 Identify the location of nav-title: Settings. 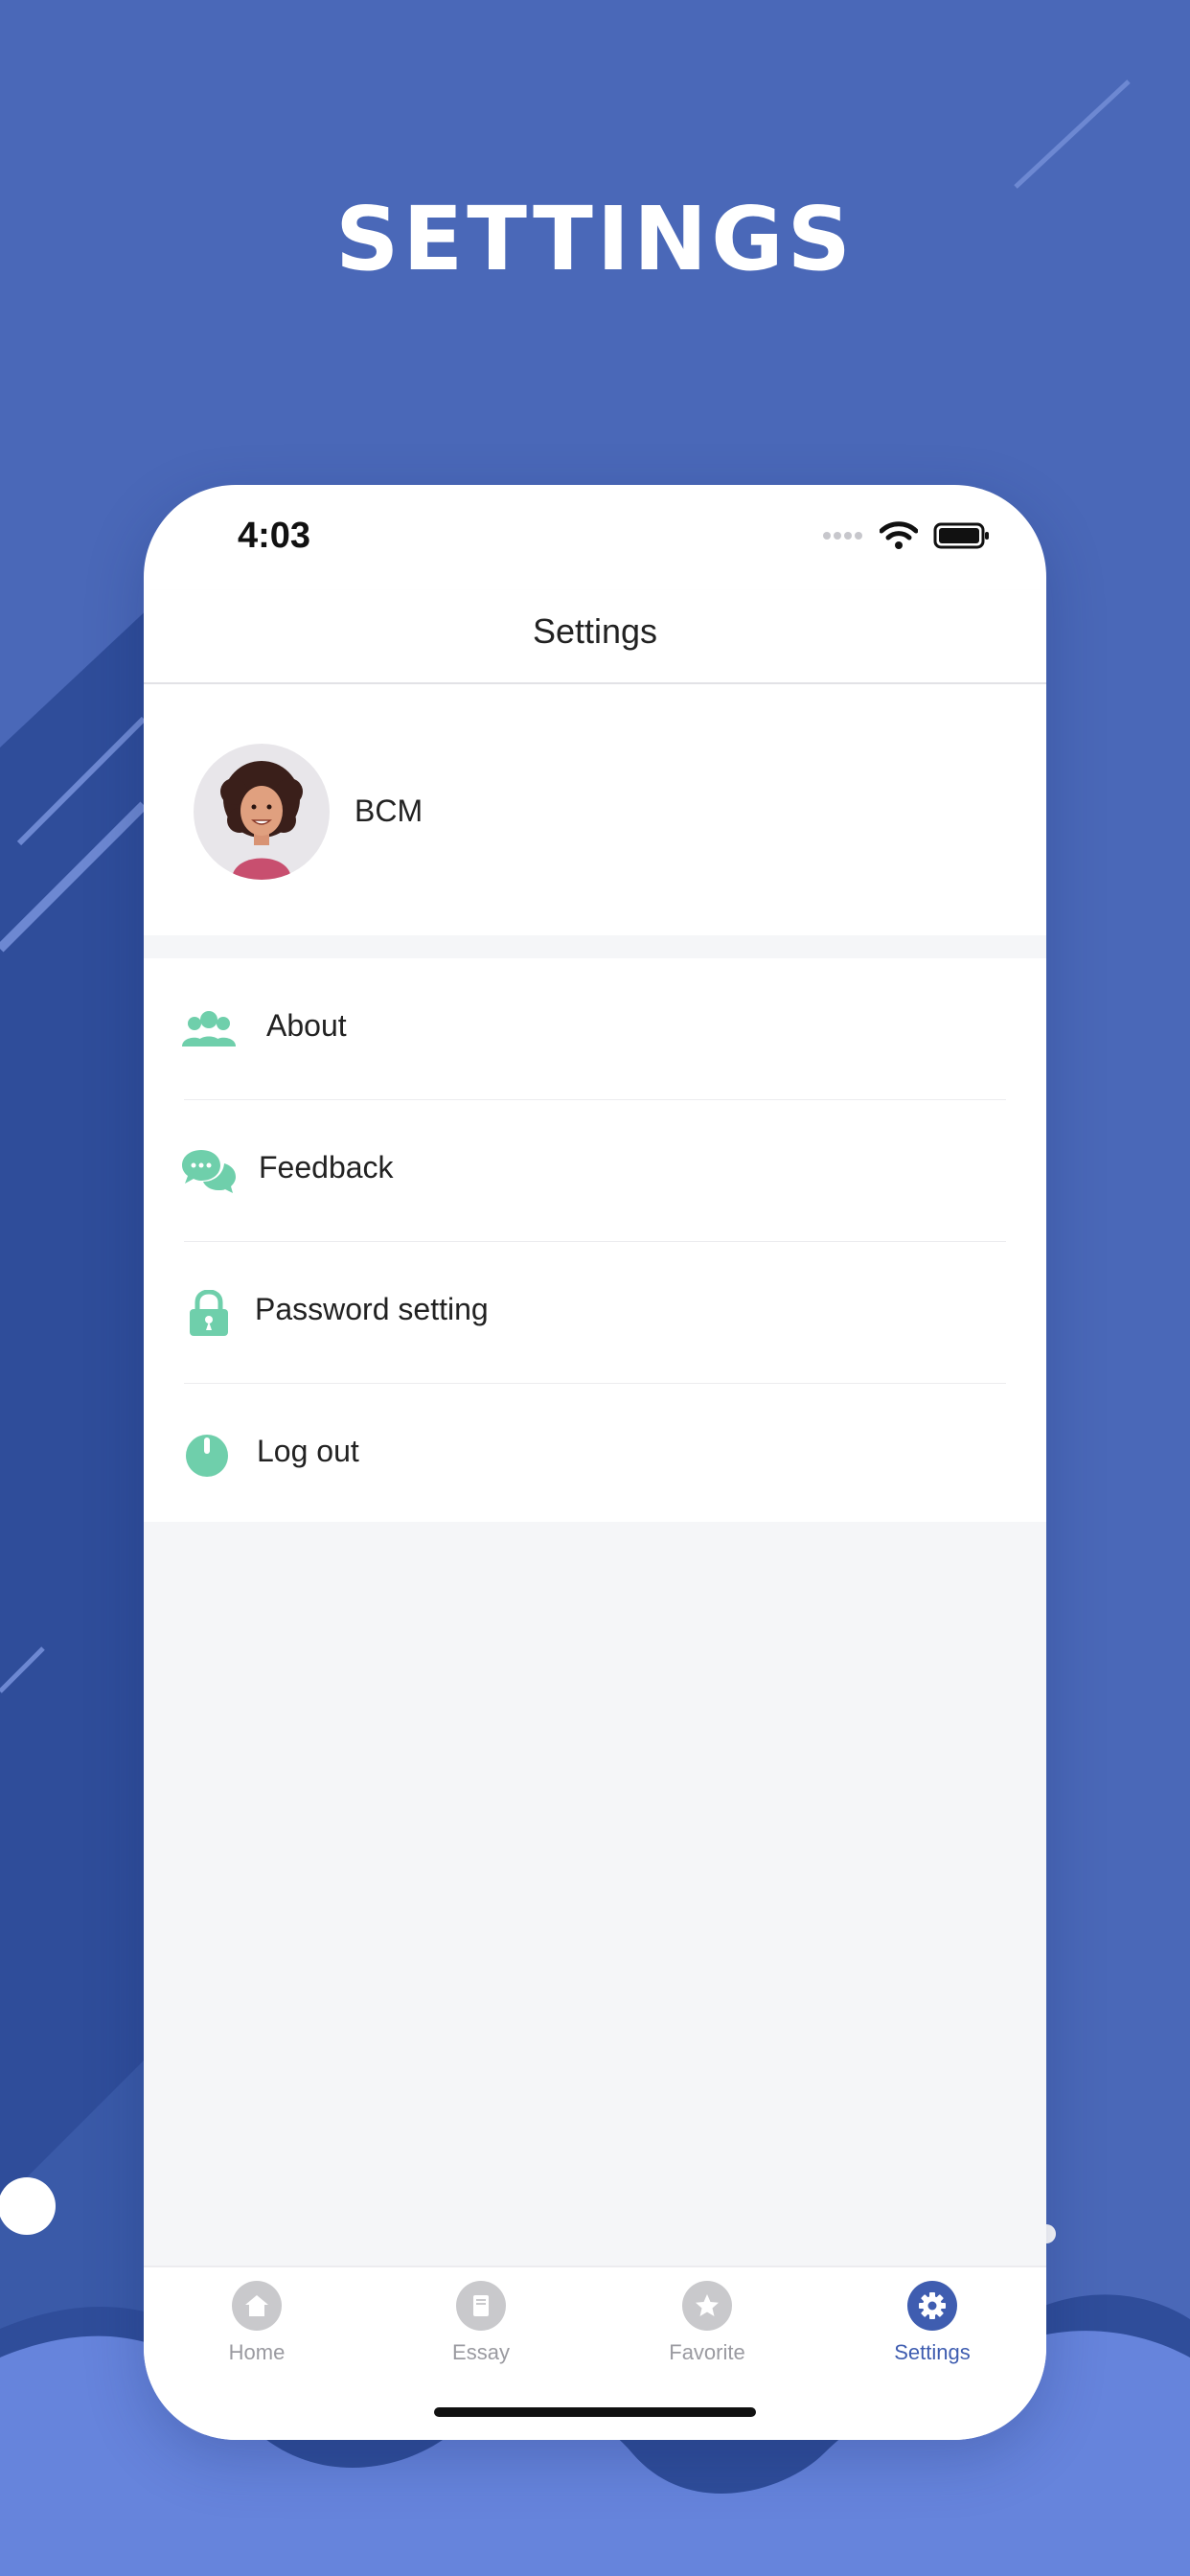
(595, 631).